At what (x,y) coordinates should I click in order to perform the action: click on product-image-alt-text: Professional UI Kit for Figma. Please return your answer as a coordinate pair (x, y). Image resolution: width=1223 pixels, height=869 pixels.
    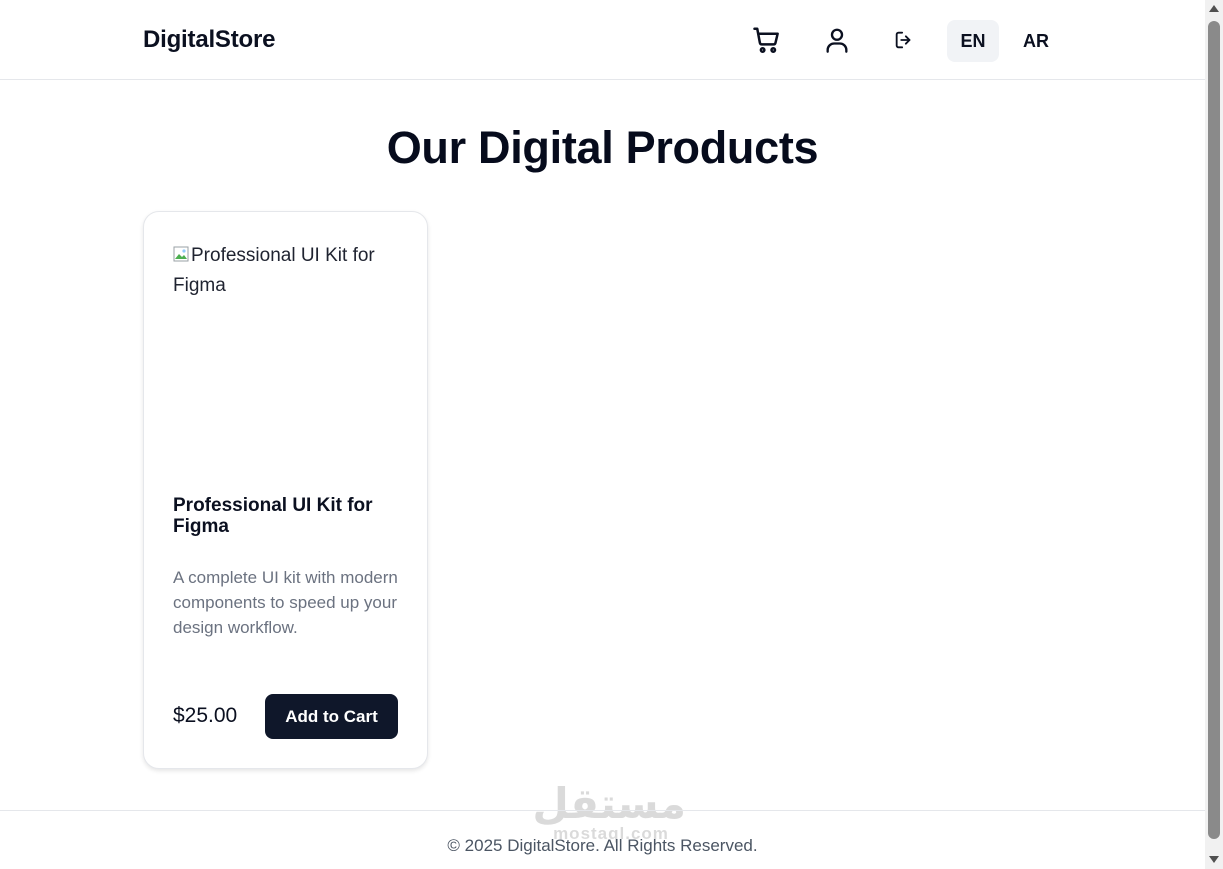
    Looking at the image, I should click on (274, 270).